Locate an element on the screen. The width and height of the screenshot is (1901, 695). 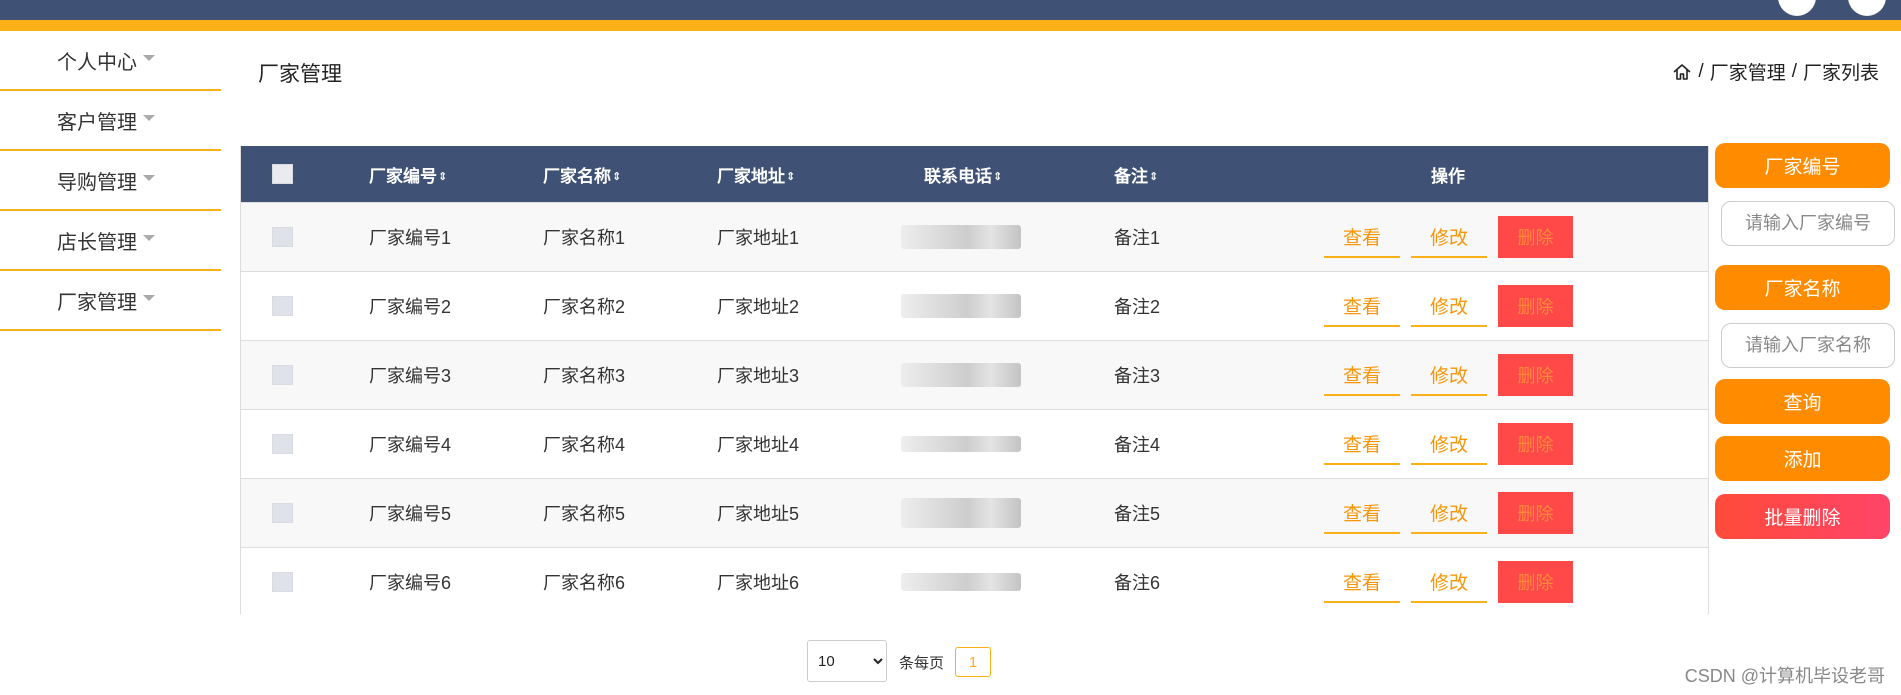
query-button: 查询 is located at coordinates (1802, 401).